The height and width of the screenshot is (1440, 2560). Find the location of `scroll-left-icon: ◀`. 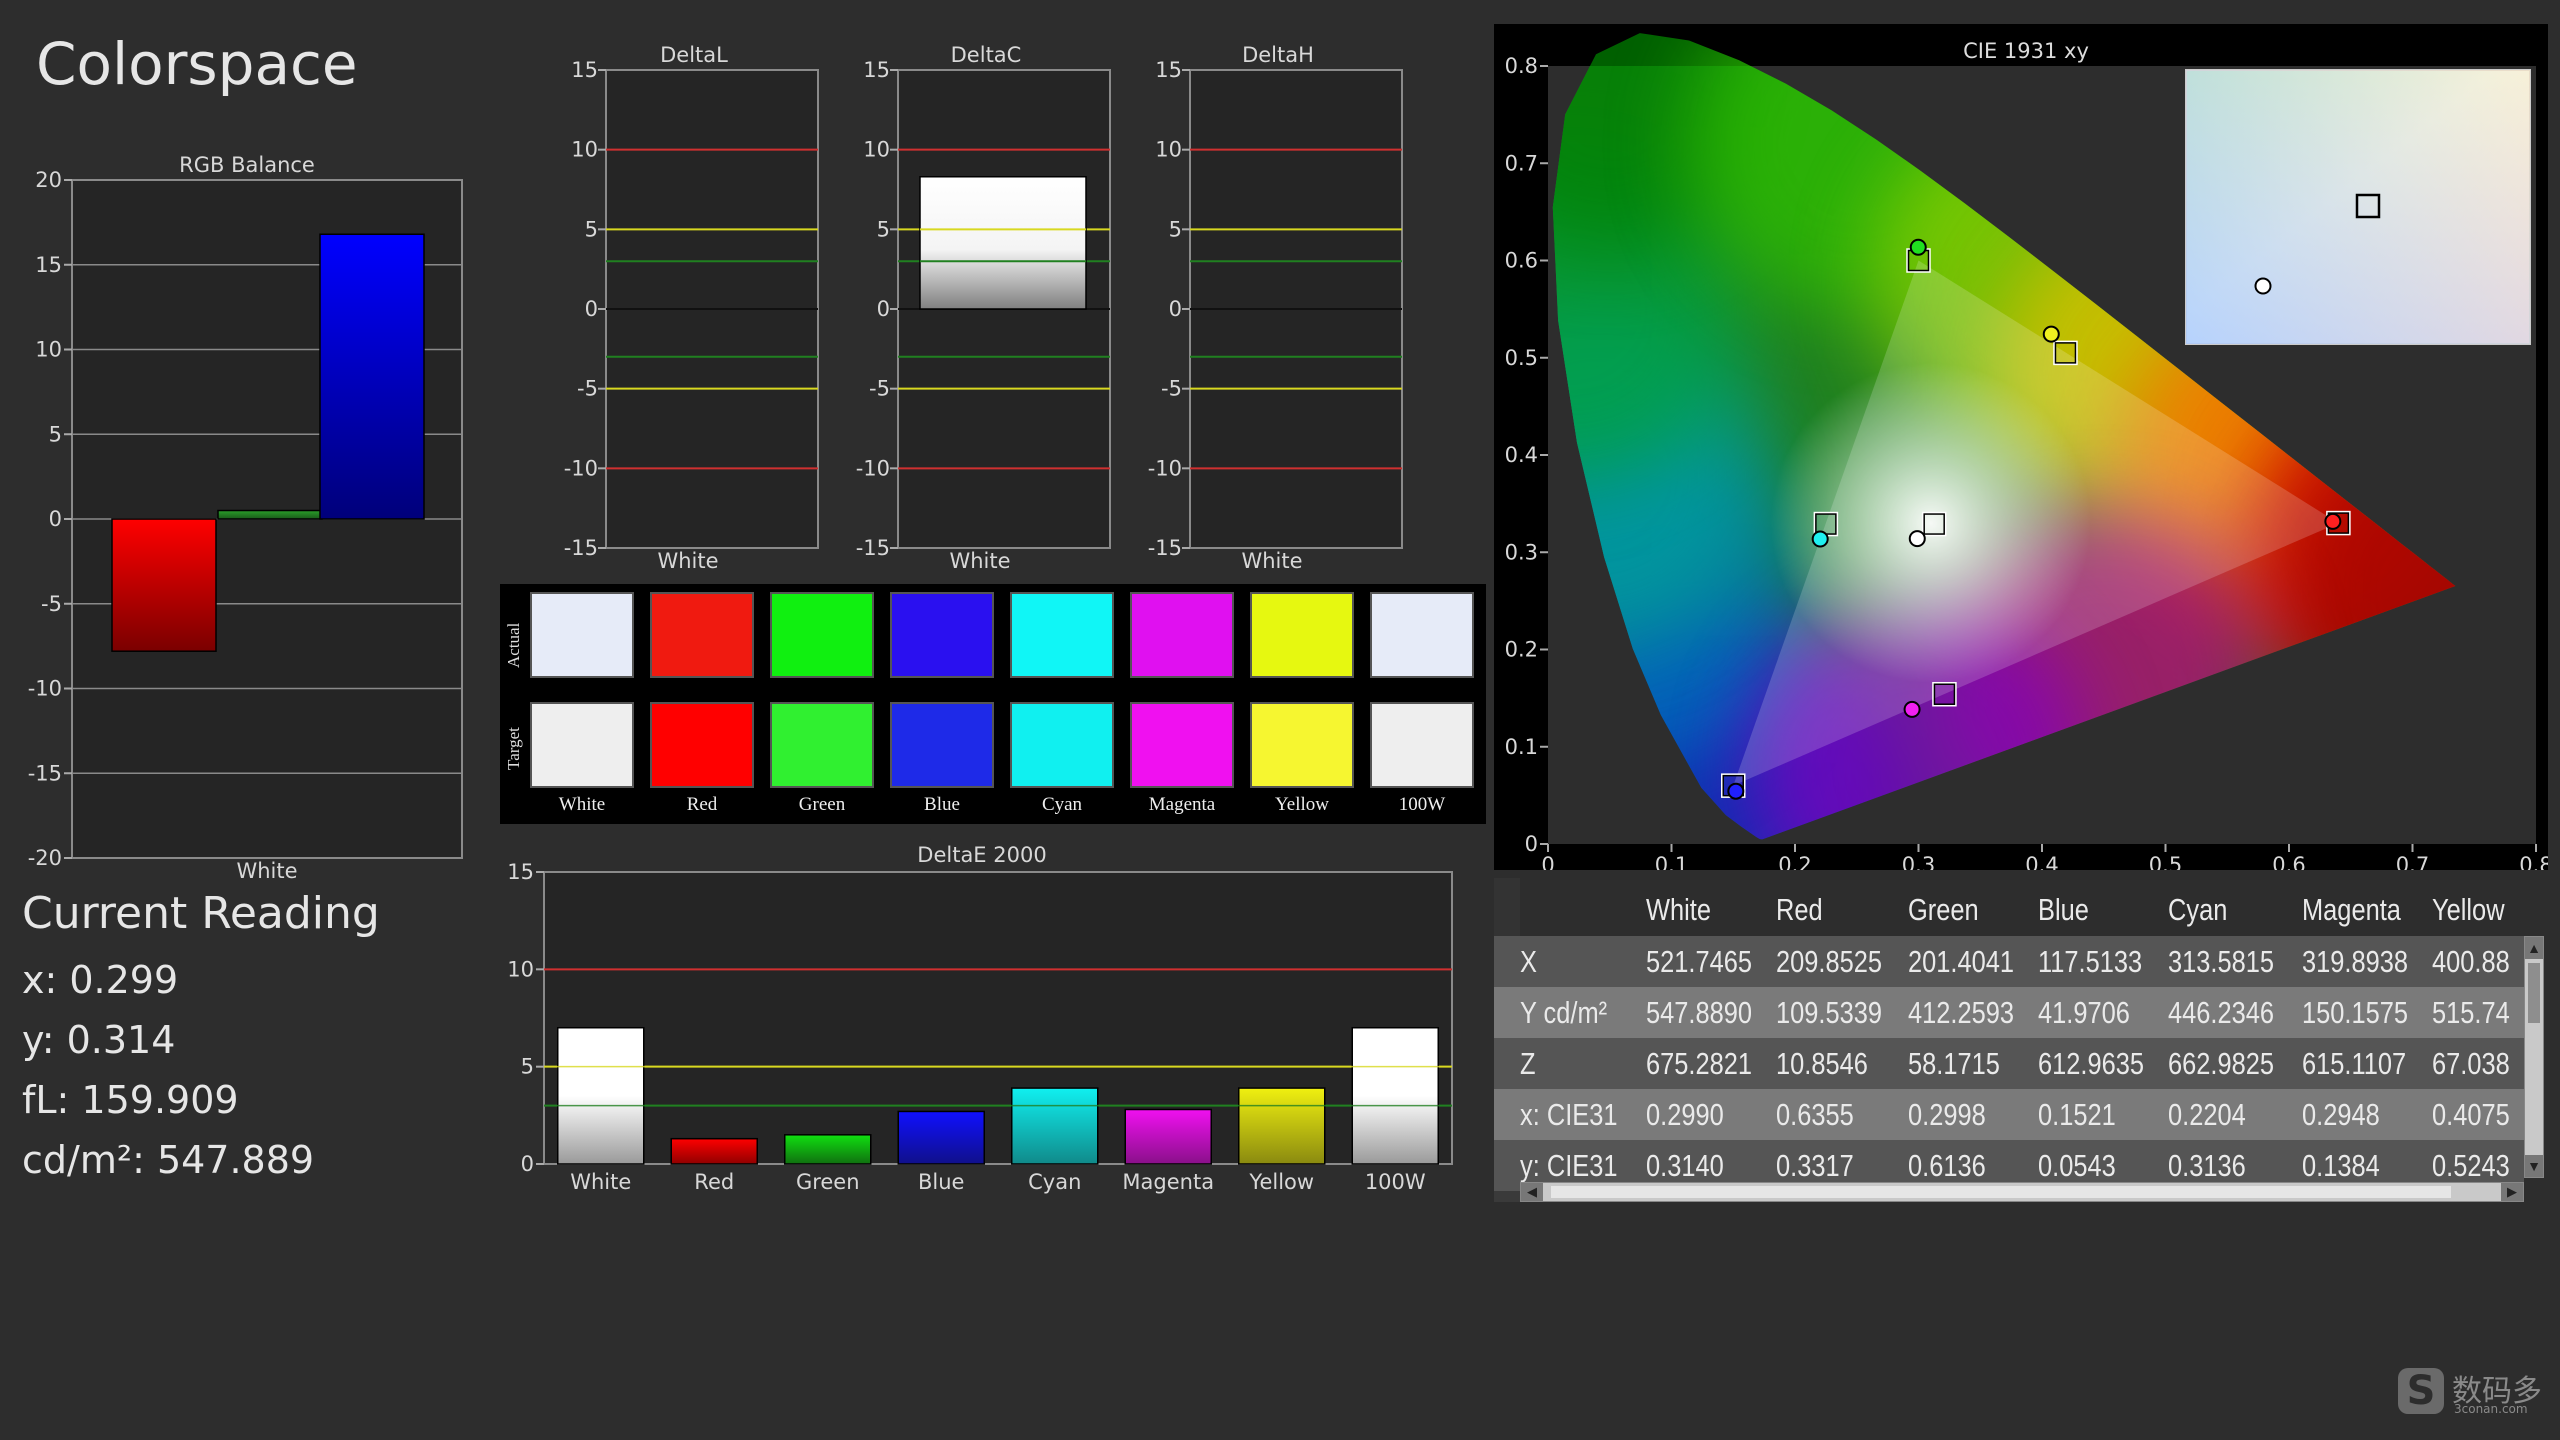

scroll-left-icon: ◀ is located at coordinates (1532, 1192).